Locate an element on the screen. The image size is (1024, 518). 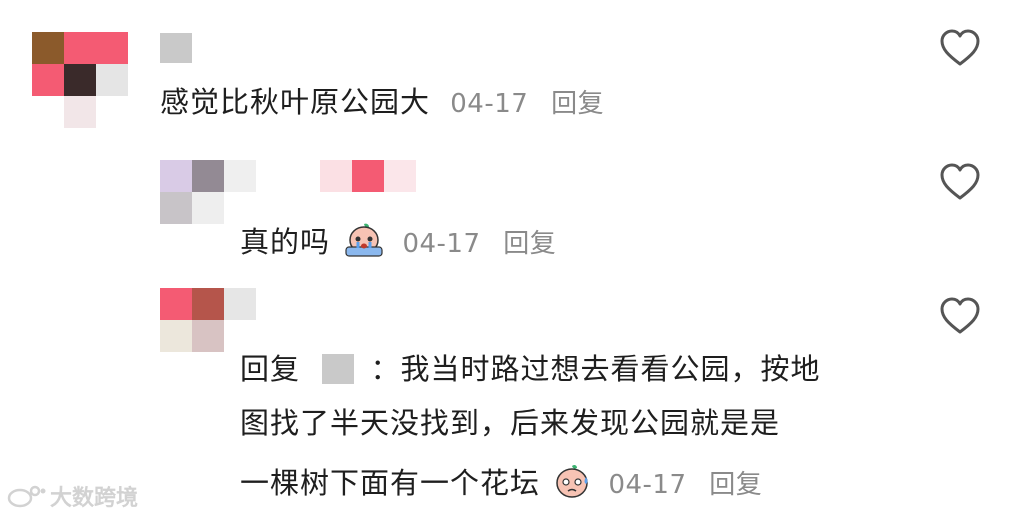
watermark-text: 大数跨境 is located at coordinates (94, 498).